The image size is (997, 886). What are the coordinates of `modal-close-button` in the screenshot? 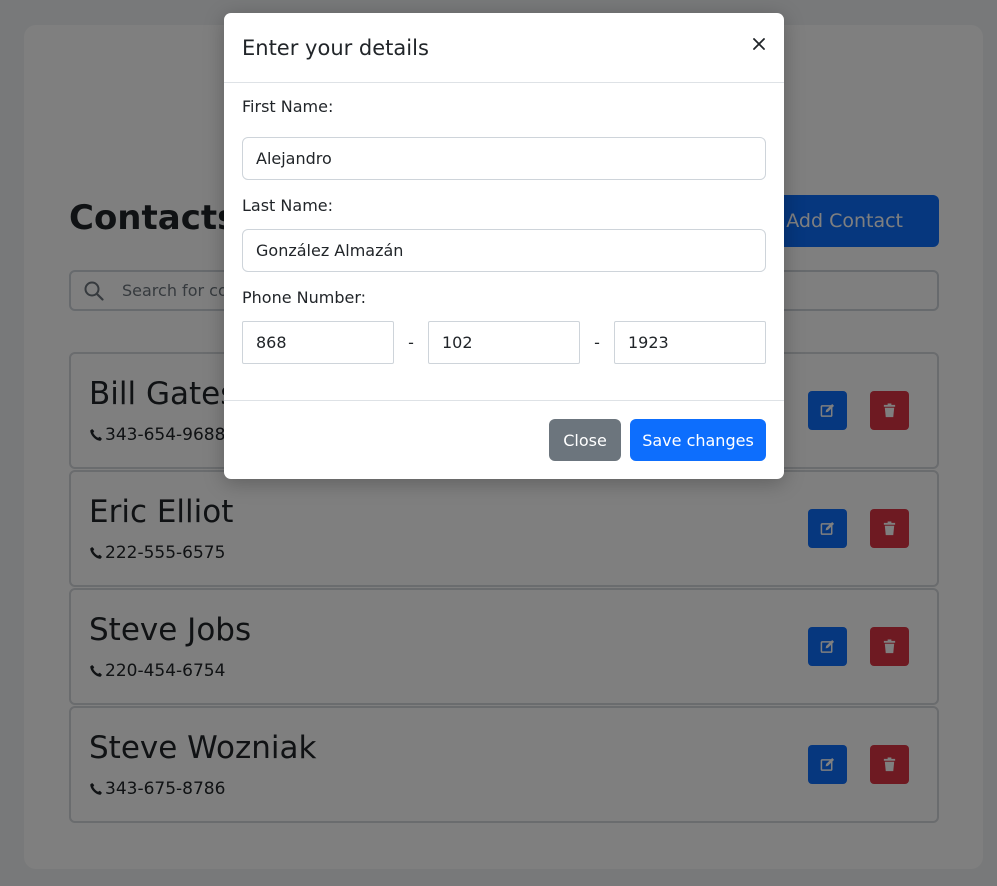 It's located at (759, 44).